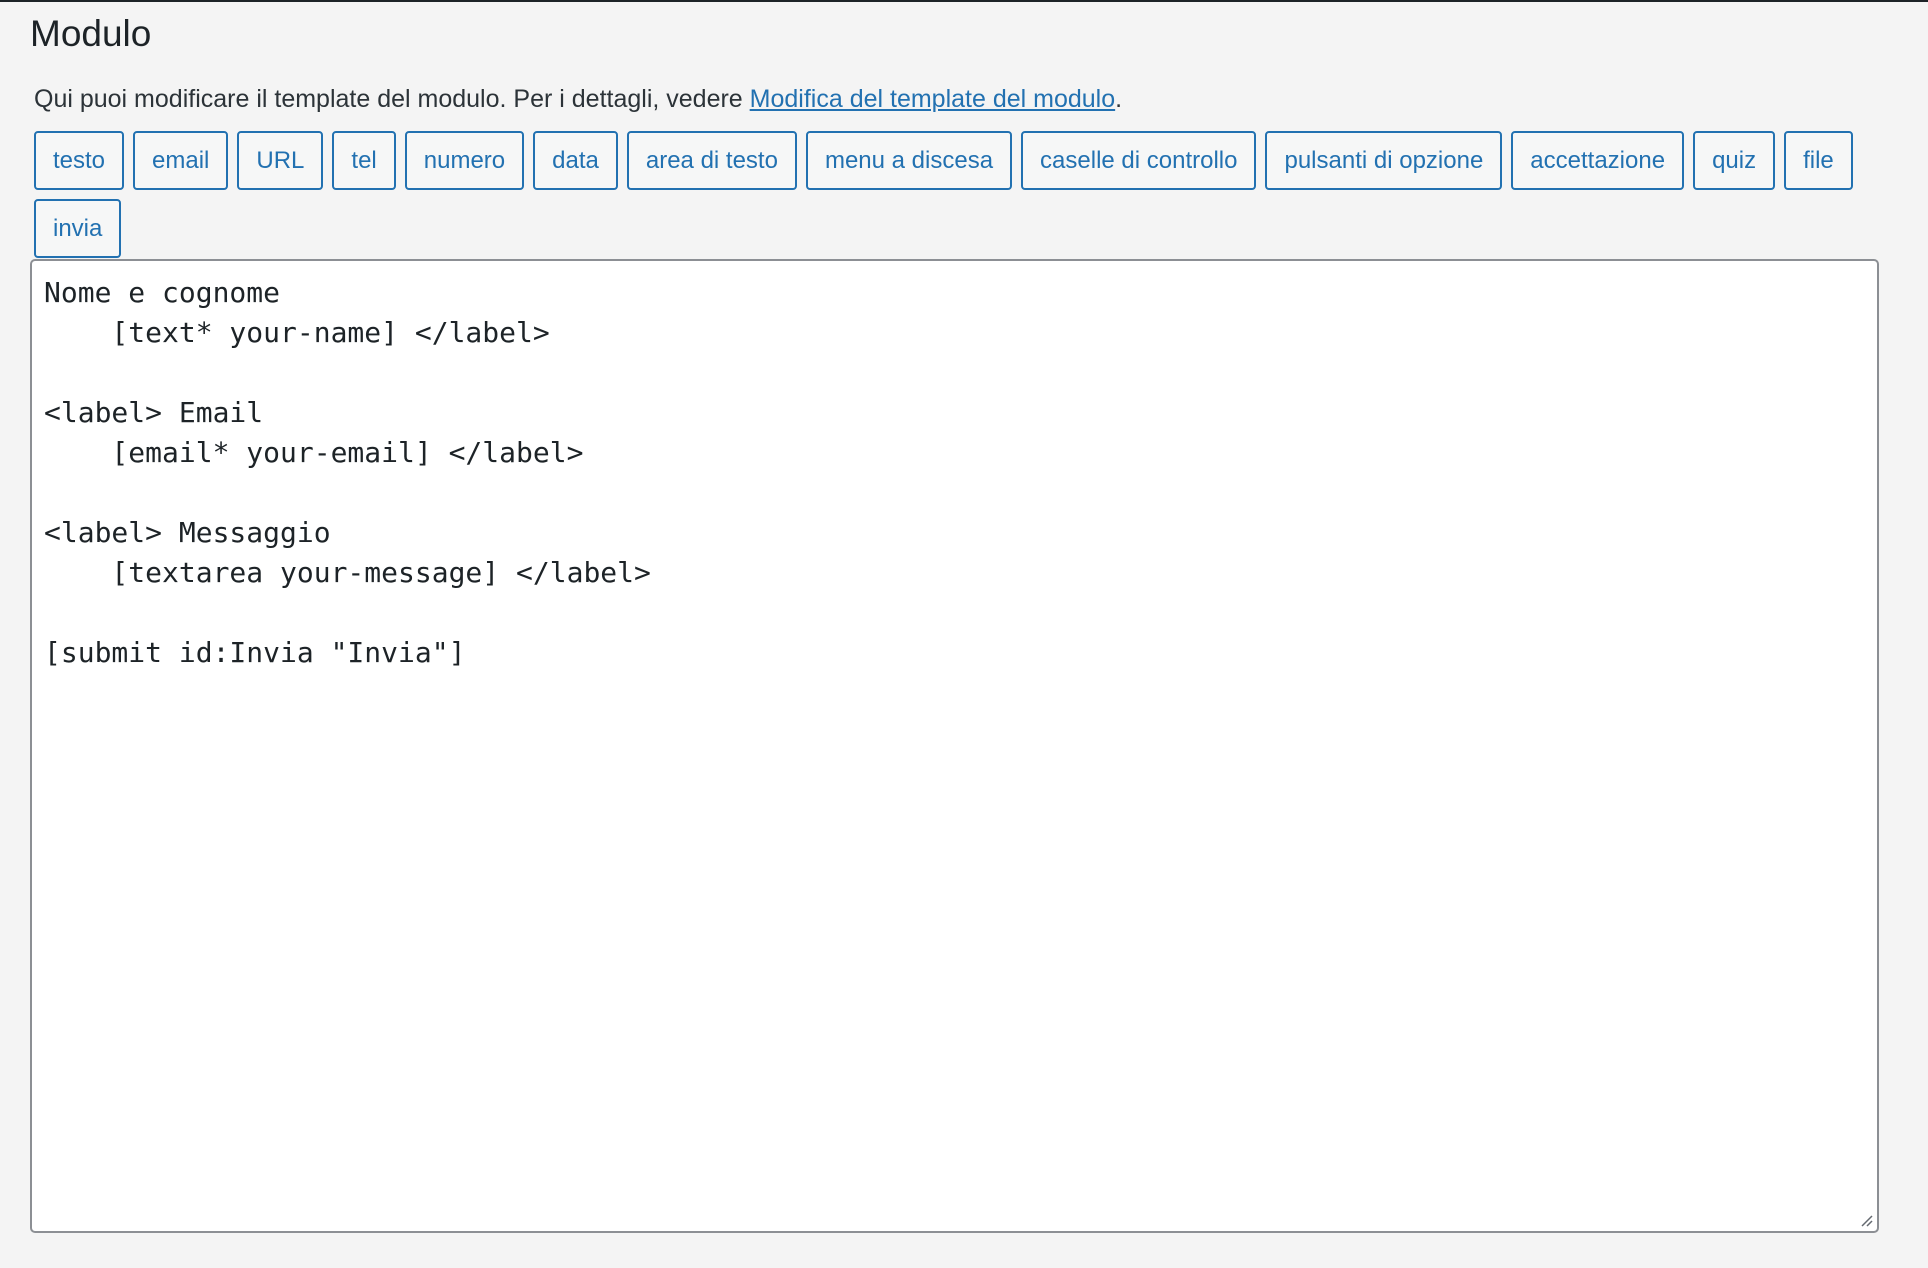  What do you see at coordinates (1384, 160) in the screenshot?
I see `tag-button-pulsanti-di-opzione: pulsanti di opzione` at bounding box center [1384, 160].